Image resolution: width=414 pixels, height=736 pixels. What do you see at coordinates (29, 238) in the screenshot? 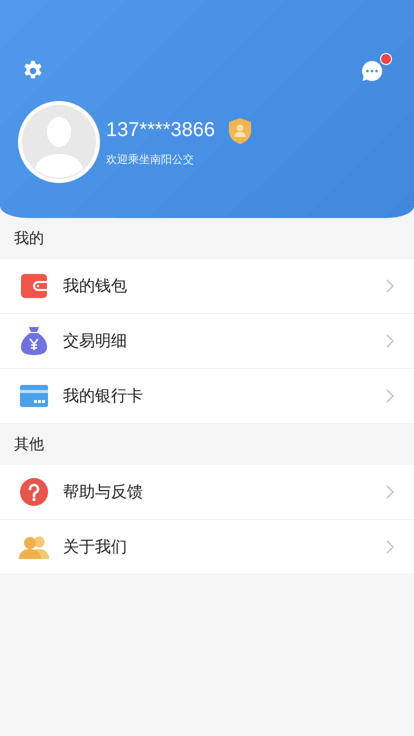
I see `section-title: 我的` at bounding box center [29, 238].